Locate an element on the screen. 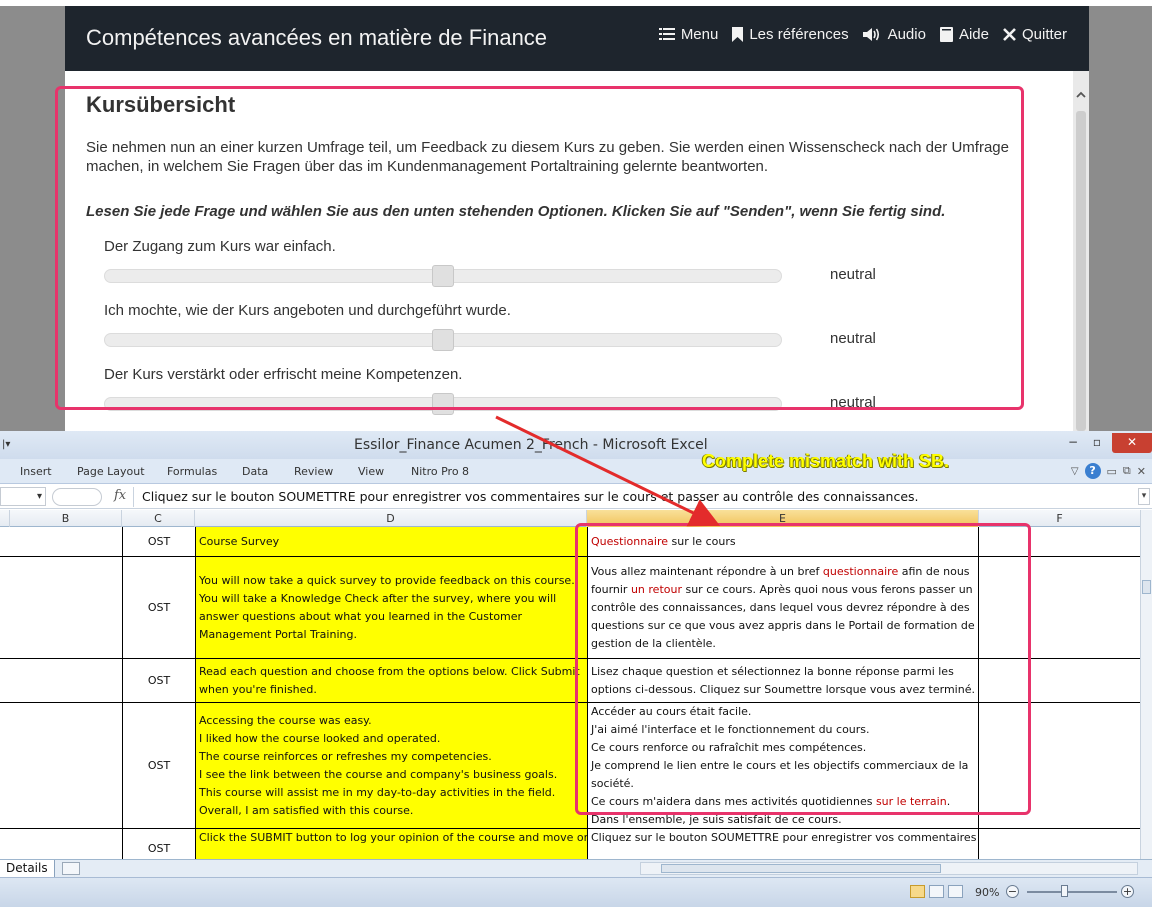 The height and width of the screenshot is (907, 1152). text-segment: fournir is located at coordinates (611, 589).